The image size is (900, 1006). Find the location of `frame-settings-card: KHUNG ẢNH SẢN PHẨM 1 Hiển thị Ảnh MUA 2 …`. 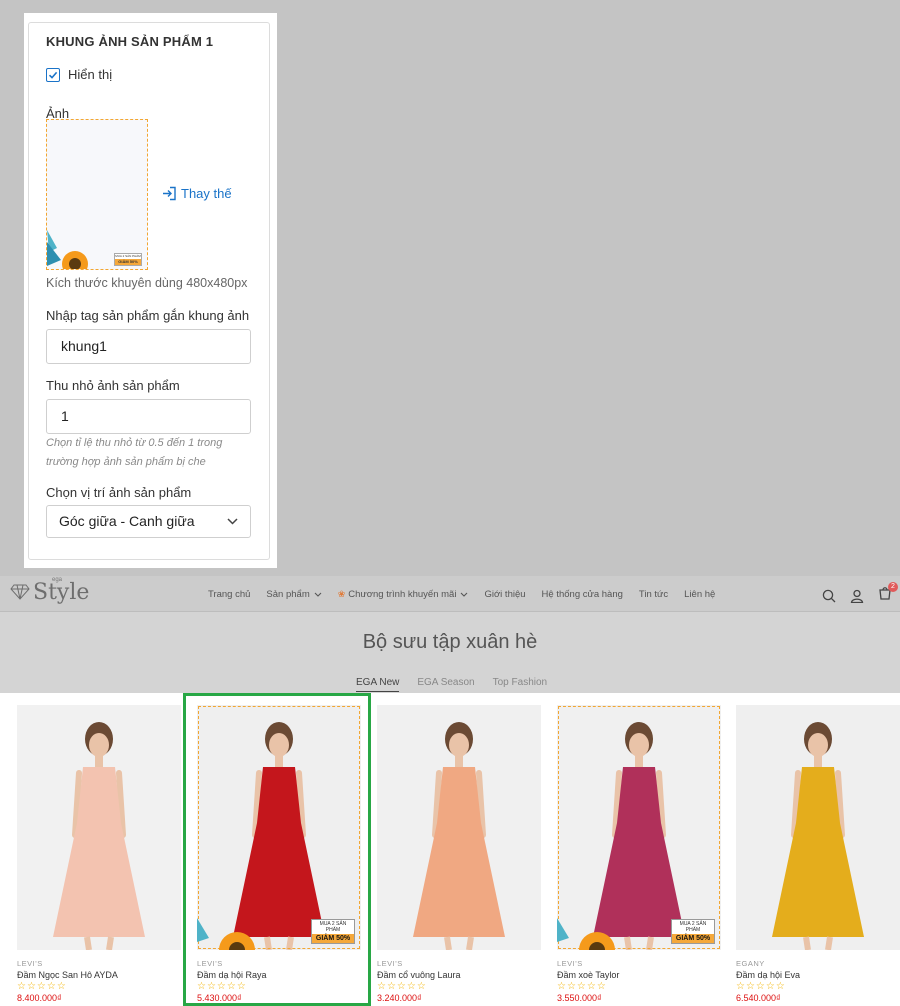

frame-settings-card: KHUNG ẢNH SẢN PHẨM 1 Hiển thị Ảnh MUA 2 … is located at coordinates (149, 291).